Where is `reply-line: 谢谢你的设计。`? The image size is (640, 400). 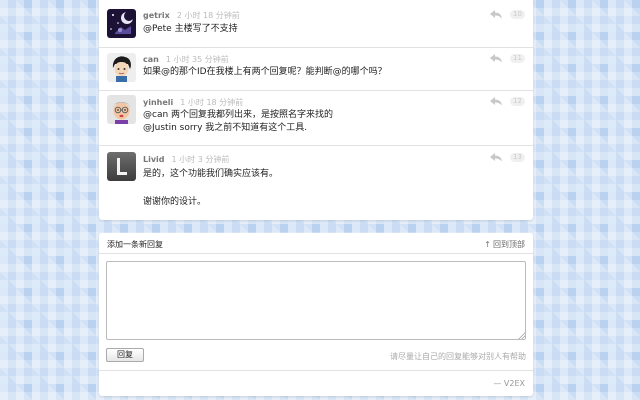
reply-line: 谢谢你的设计。 is located at coordinates (175, 202).